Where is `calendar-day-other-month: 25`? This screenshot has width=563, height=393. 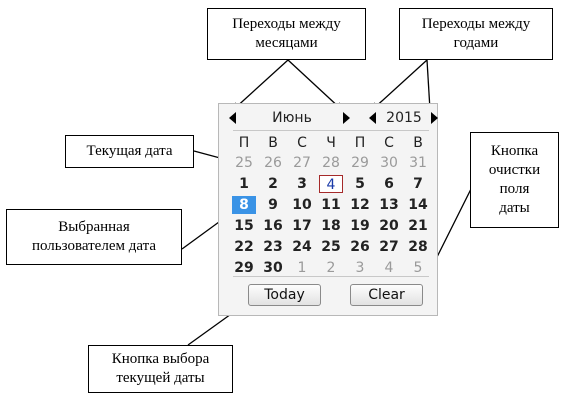
calendar-day-other-month: 25 is located at coordinates (244, 163).